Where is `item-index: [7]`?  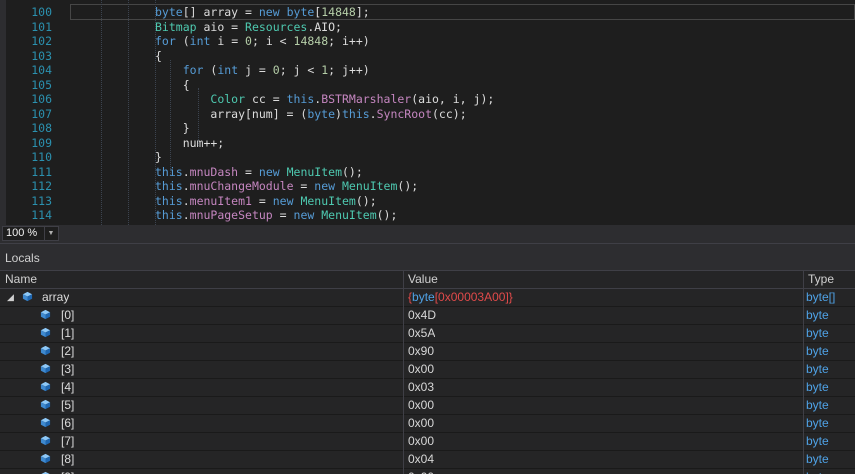 item-index: [7] is located at coordinates (68, 441).